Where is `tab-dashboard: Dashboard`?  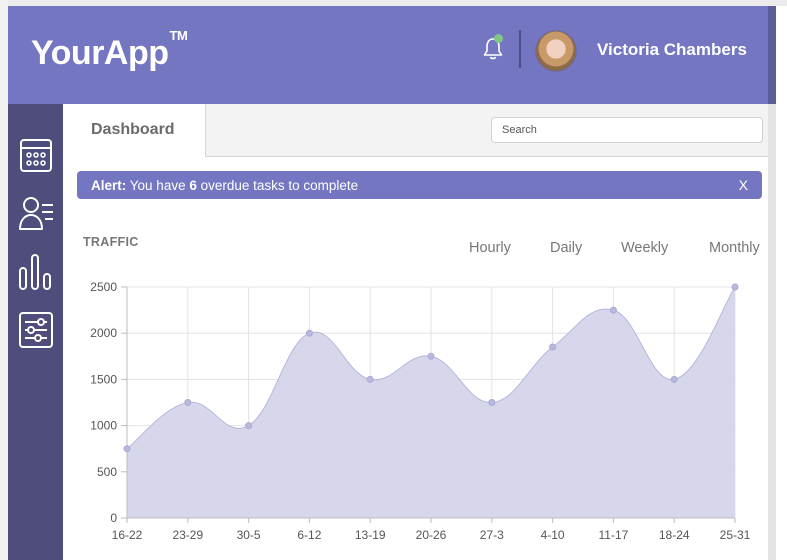 tab-dashboard: Dashboard is located at coordinates (134, 130).